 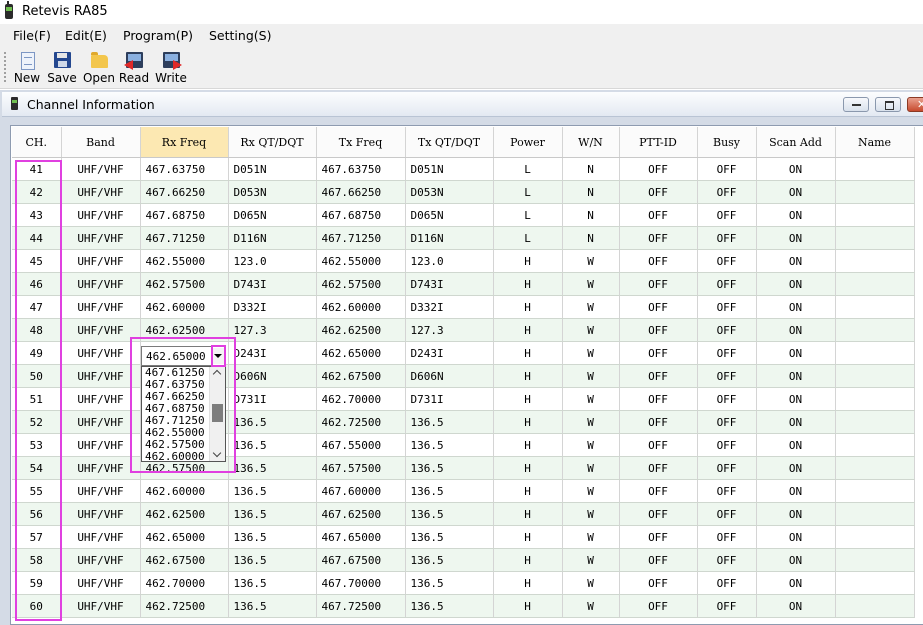 I want to click on cell-tx-freq: 462.70000, so click(x=361, y=399).